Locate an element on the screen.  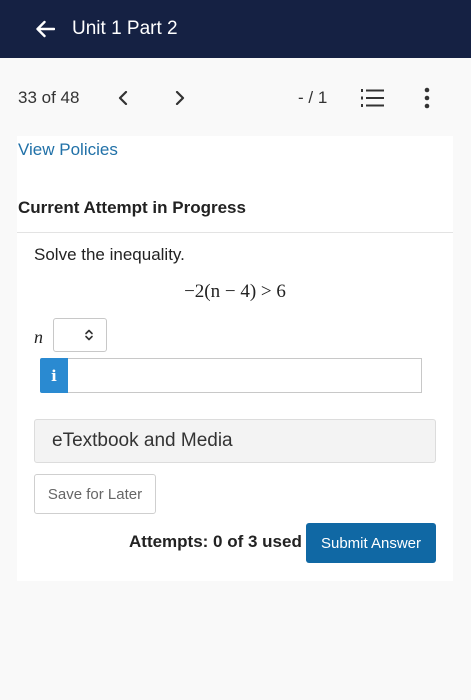
next-question-button is located at coordinates (180, 98).